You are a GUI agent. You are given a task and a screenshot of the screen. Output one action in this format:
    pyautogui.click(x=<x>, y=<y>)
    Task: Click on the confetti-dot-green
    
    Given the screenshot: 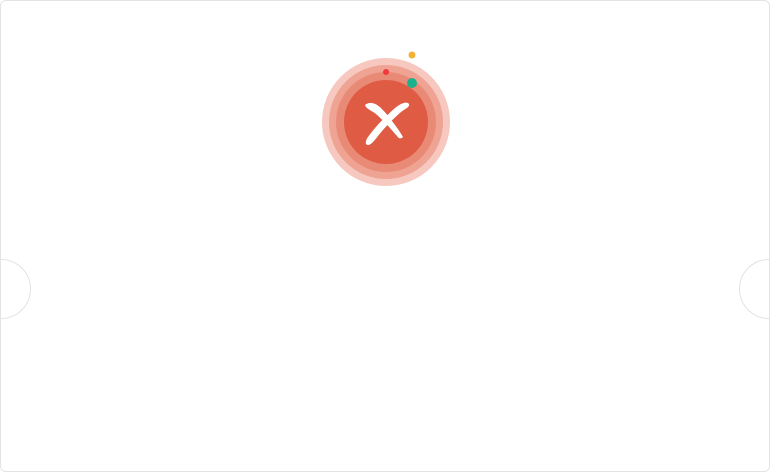 What is the action you would take?
    pyautogui.click(x=412, y=83)
    